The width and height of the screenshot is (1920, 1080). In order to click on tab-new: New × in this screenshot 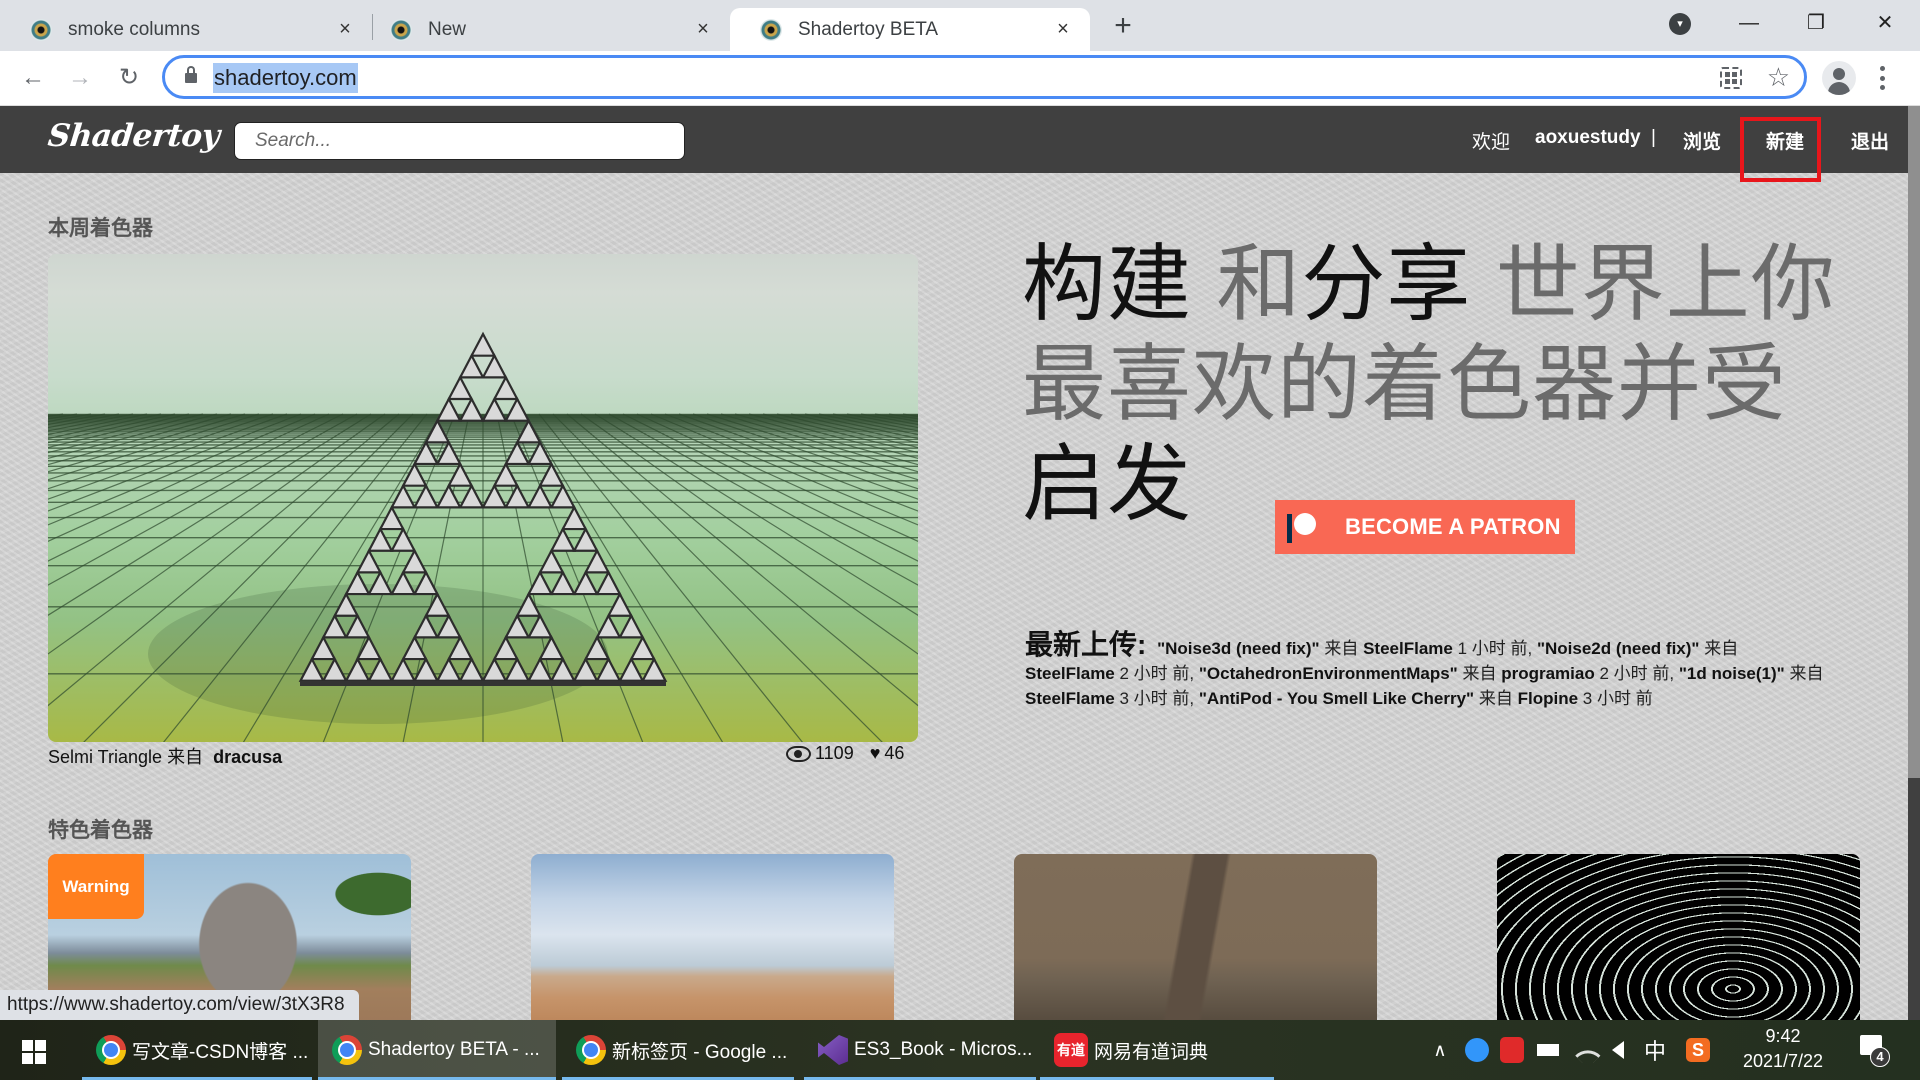, I will do `click(545, 29)`.